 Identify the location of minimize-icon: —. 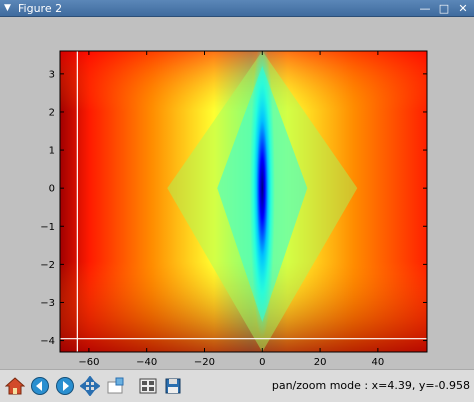
(425, 8).